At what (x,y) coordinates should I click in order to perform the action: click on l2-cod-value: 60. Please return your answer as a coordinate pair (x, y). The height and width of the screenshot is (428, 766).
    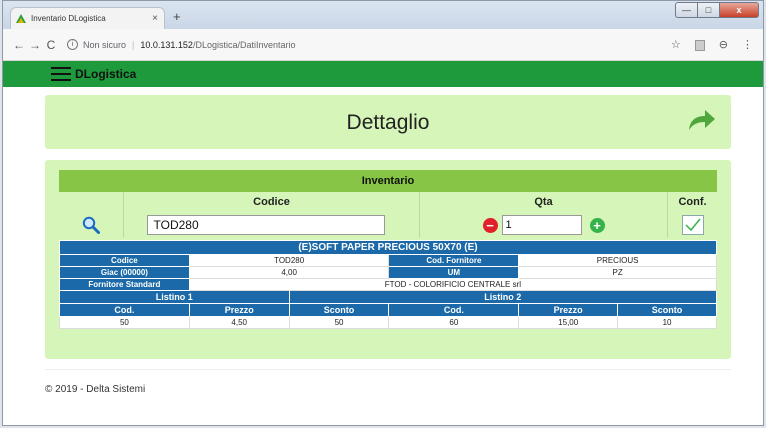
    Looking at the image, I should click on (454, 322).